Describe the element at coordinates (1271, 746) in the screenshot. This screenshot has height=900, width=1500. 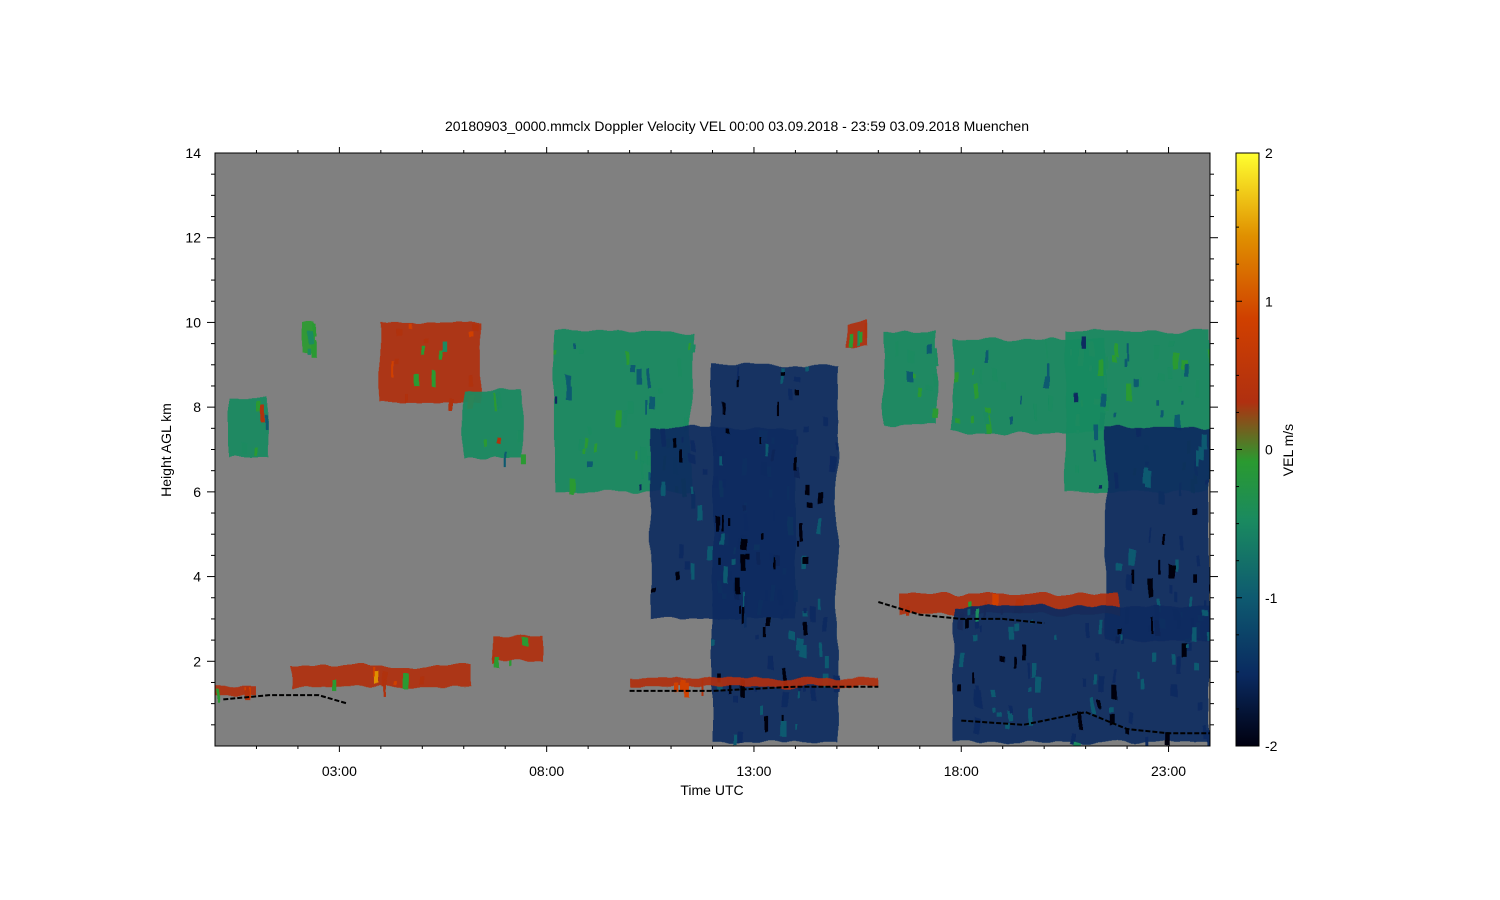
I see `colorbar-tick-label: -2` at that location.